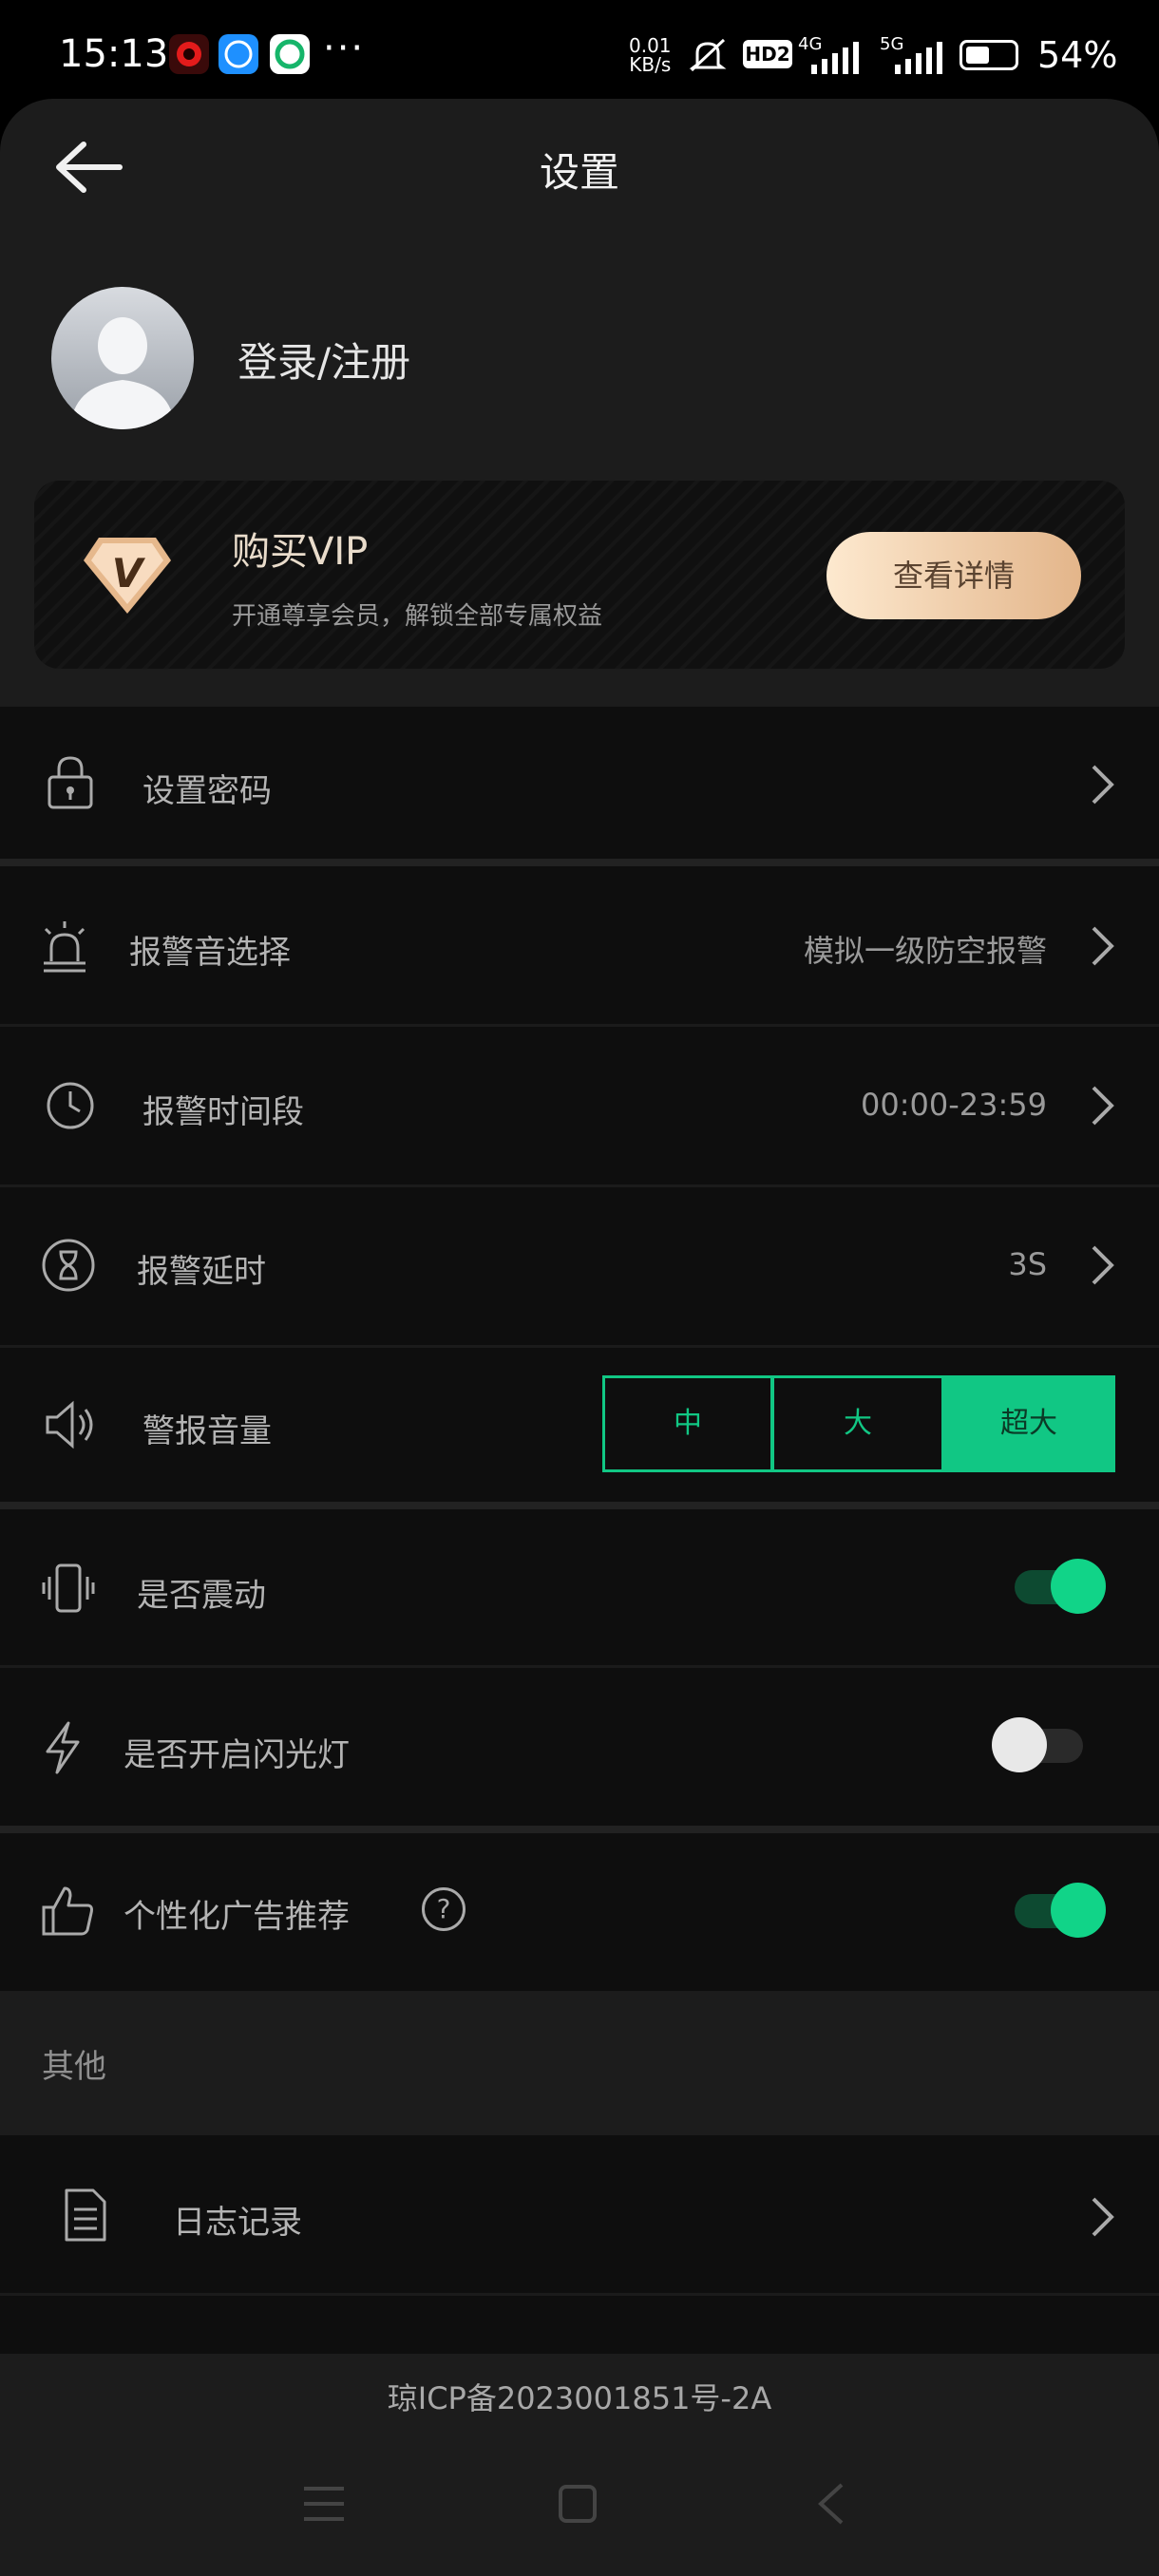  Describe the element at coordinates (989, 55) in the screenshot. I see `battery-icon` at that location.